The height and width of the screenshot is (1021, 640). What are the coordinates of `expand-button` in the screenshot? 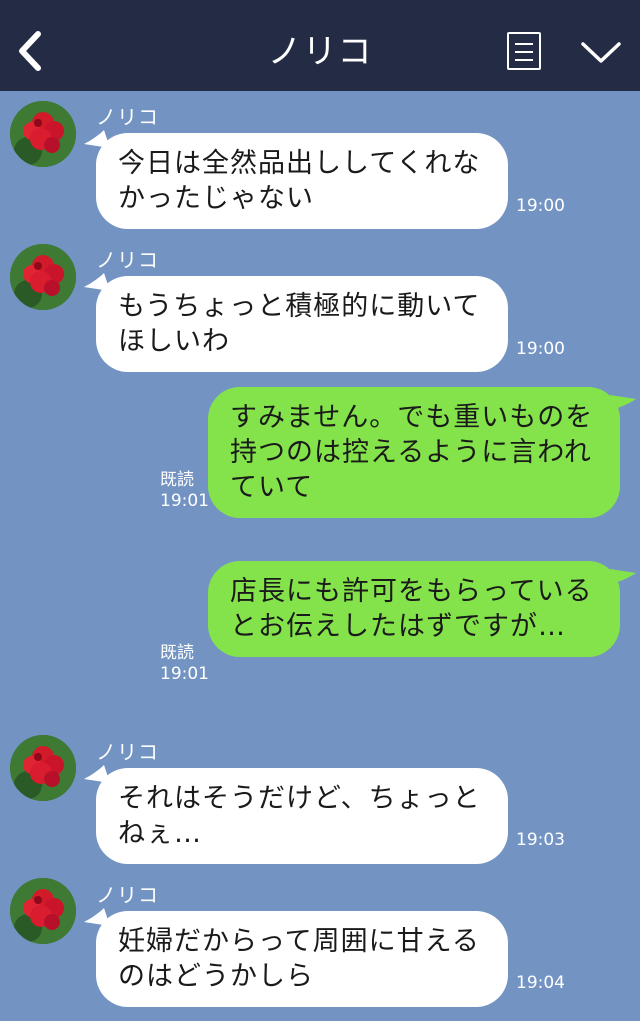 It's located at (601, 53).